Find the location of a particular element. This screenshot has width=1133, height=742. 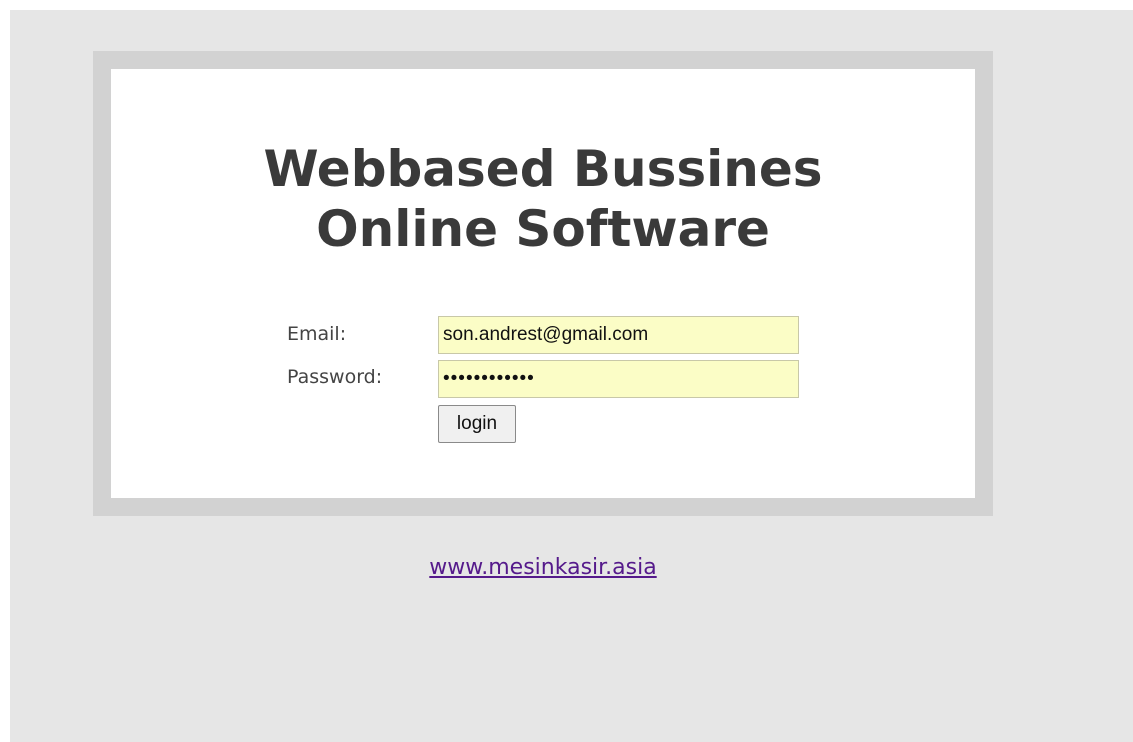

app-title-line-2: Online Software is located at coordinates (543, 229).